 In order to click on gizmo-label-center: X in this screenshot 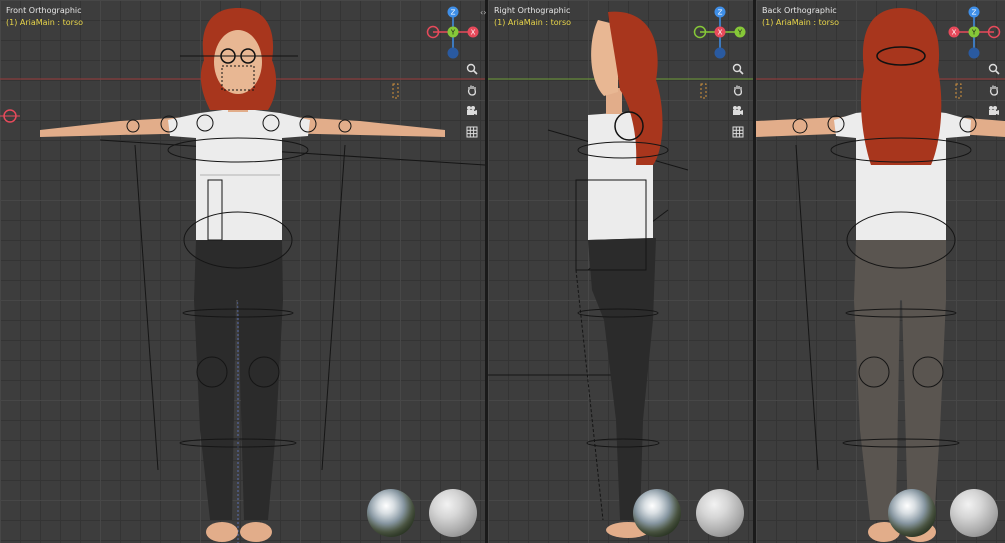, I will do `click(720, 33)`.